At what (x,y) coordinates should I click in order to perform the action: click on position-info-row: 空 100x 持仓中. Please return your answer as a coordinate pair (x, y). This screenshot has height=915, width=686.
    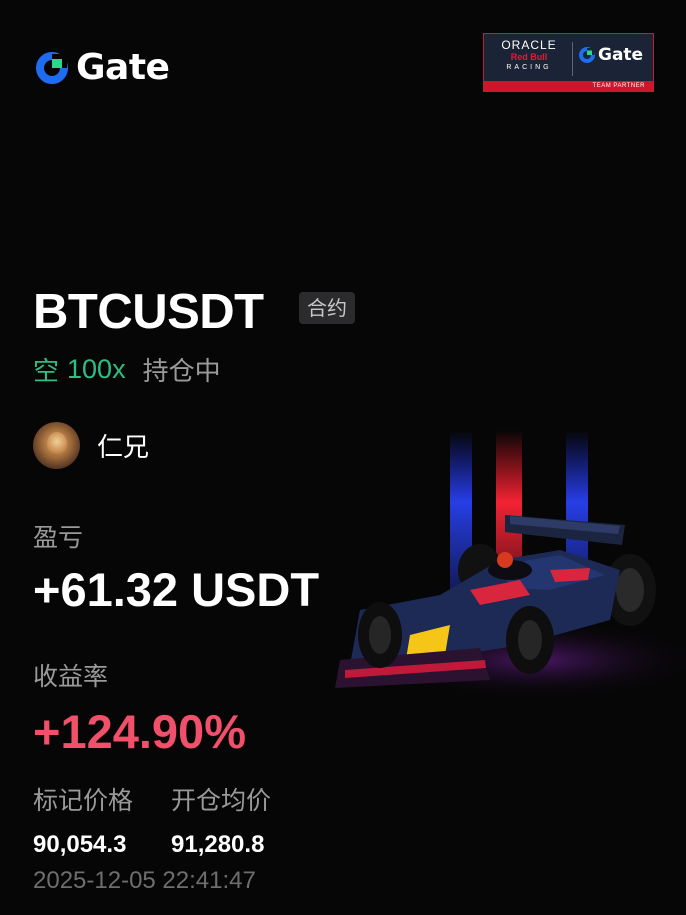
    Looking at the image, I should click on (127, 369).